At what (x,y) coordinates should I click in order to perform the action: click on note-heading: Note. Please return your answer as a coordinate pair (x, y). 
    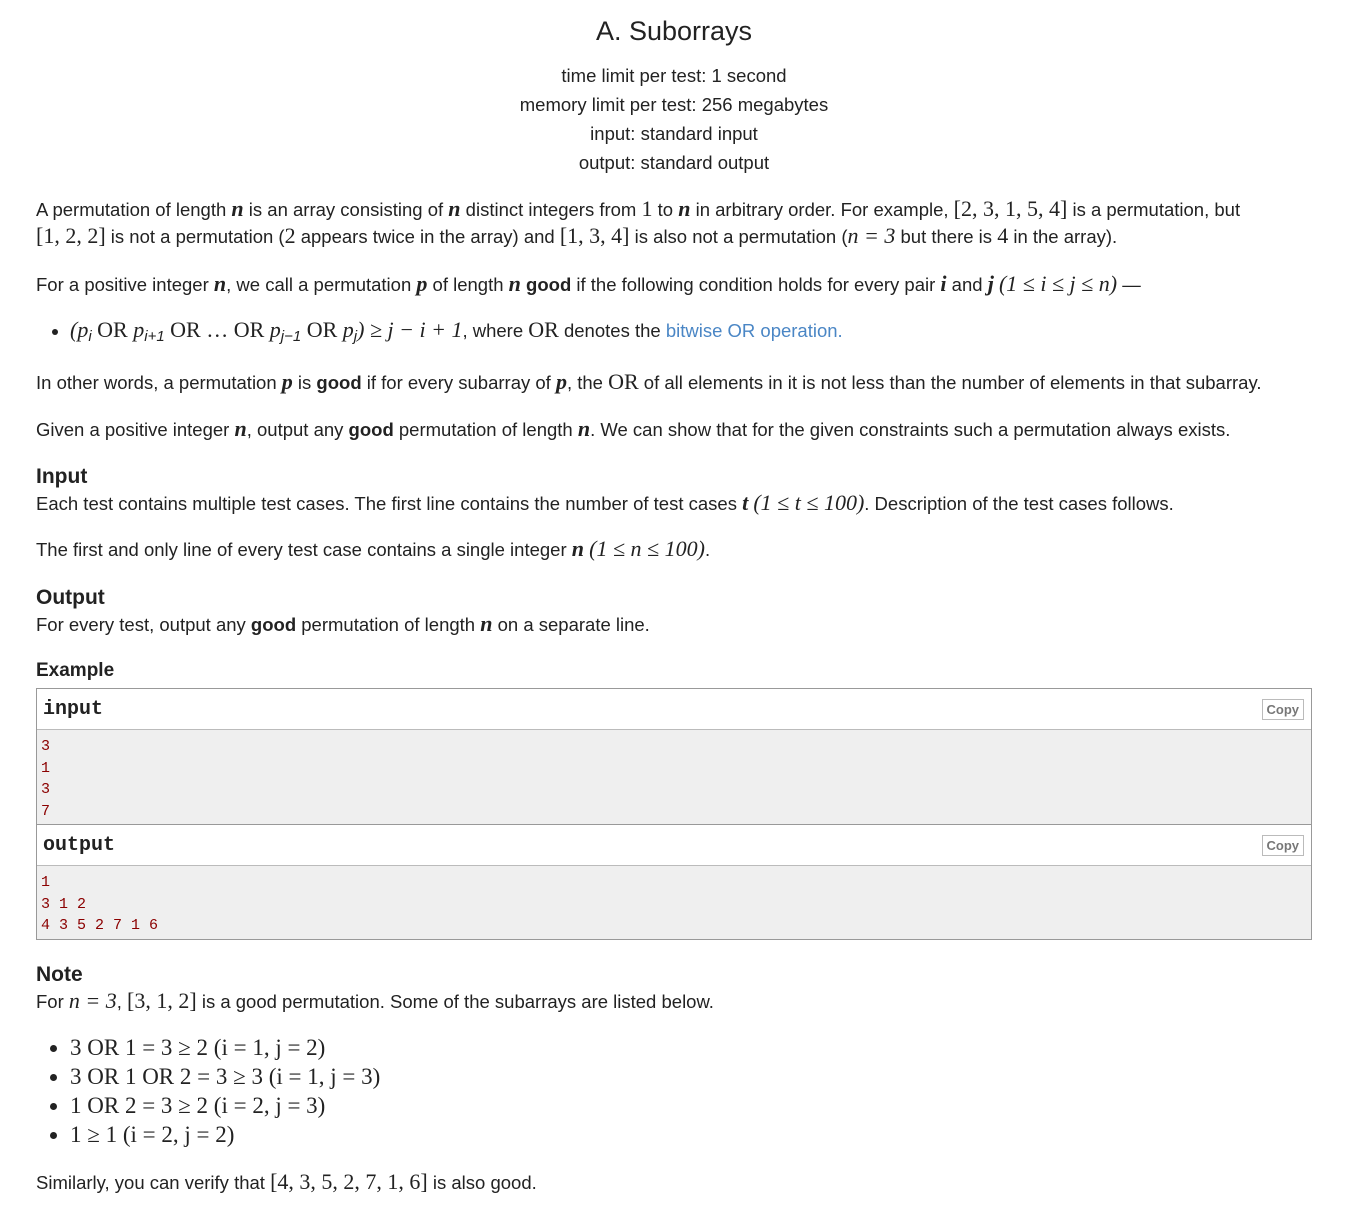
    Looking at the image, I should click on (59, 974).